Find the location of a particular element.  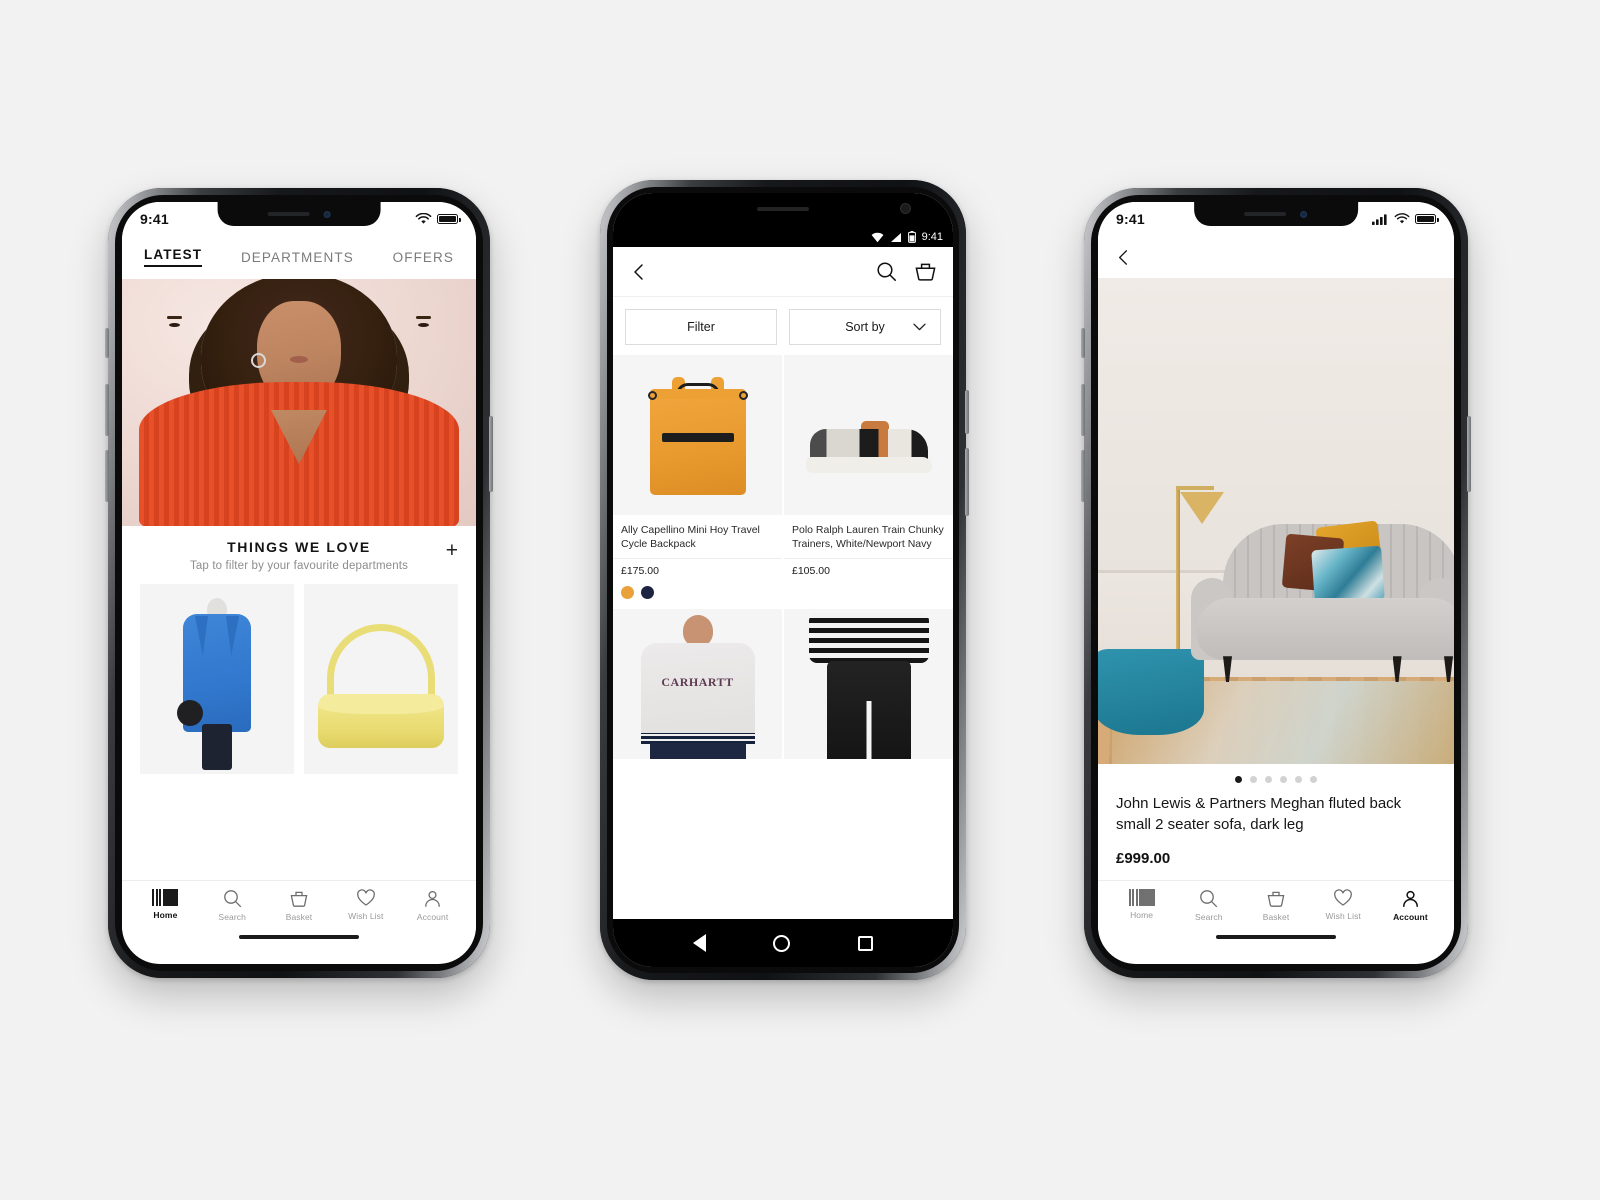

product-card-coat is located at coordinates (217, 679).